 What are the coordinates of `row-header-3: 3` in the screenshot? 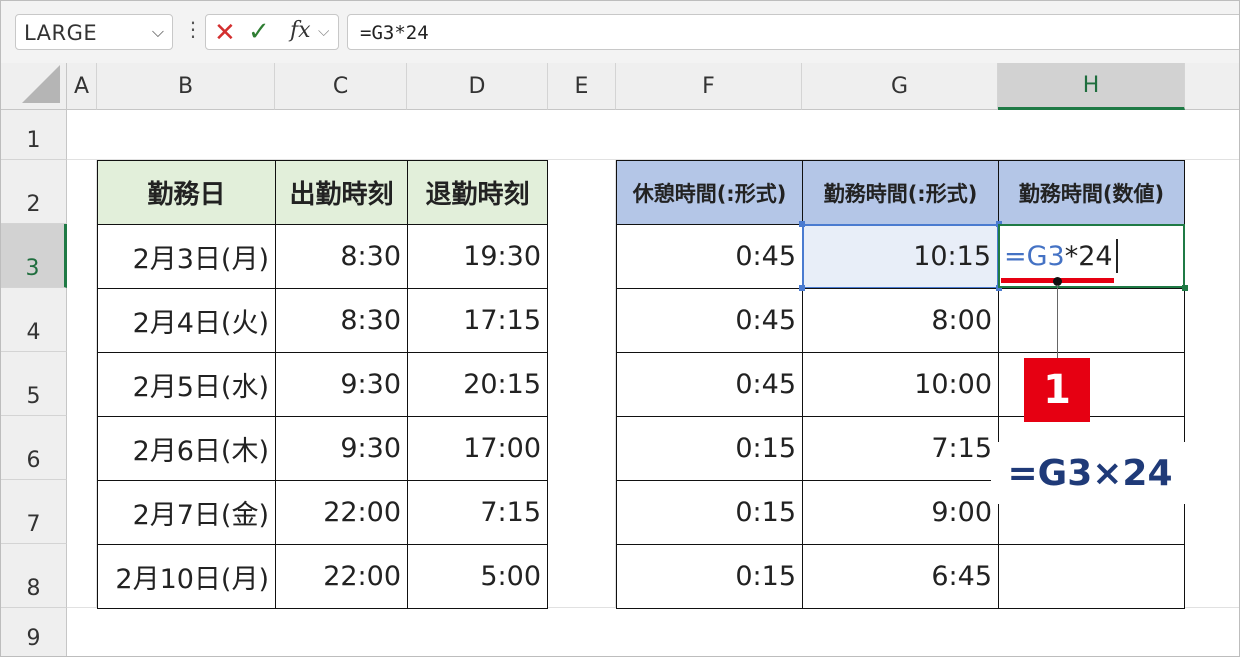 It's located at (34, 256).